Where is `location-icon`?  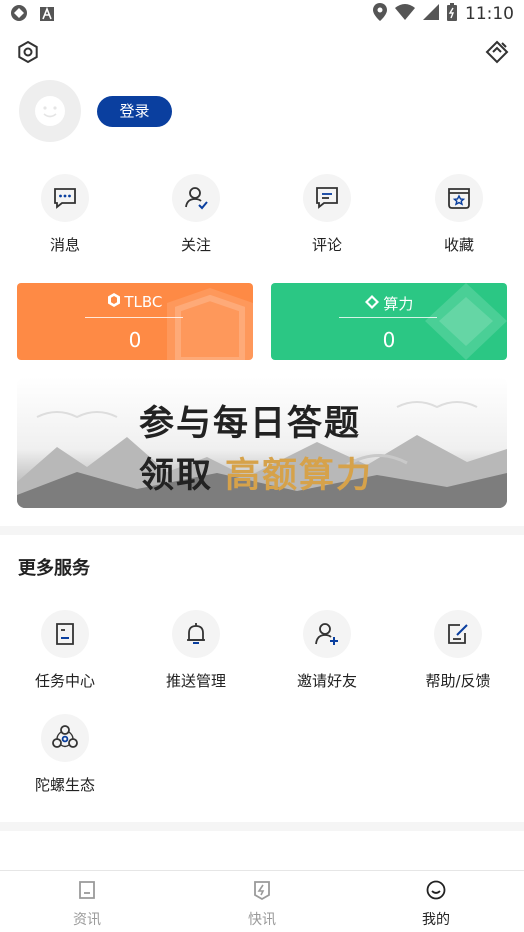
location-icon is located at coordinates (380, 14).